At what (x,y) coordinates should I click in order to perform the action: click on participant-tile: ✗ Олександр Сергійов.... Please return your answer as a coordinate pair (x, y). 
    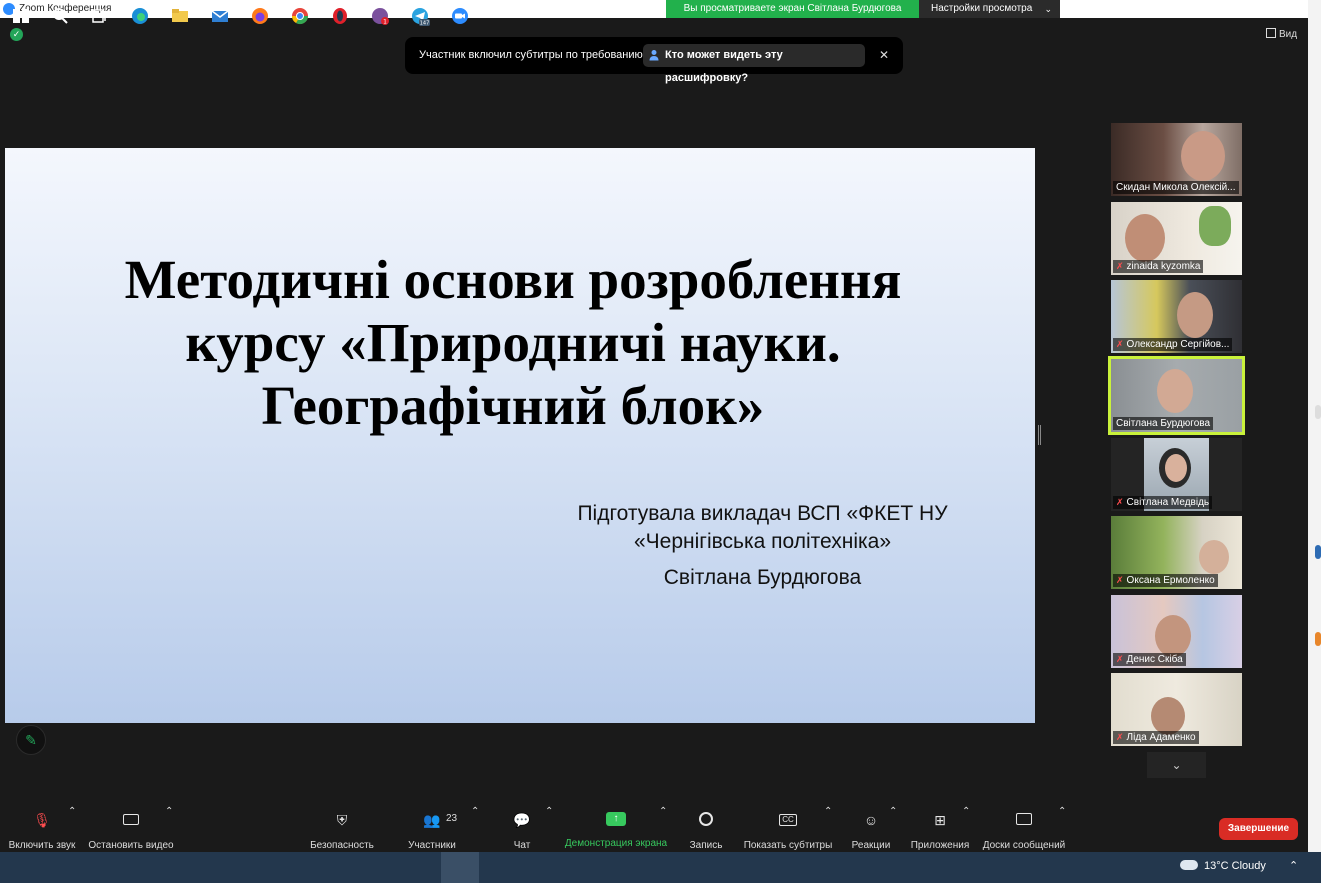
    Looking at the image, I should click on (1176, 316).